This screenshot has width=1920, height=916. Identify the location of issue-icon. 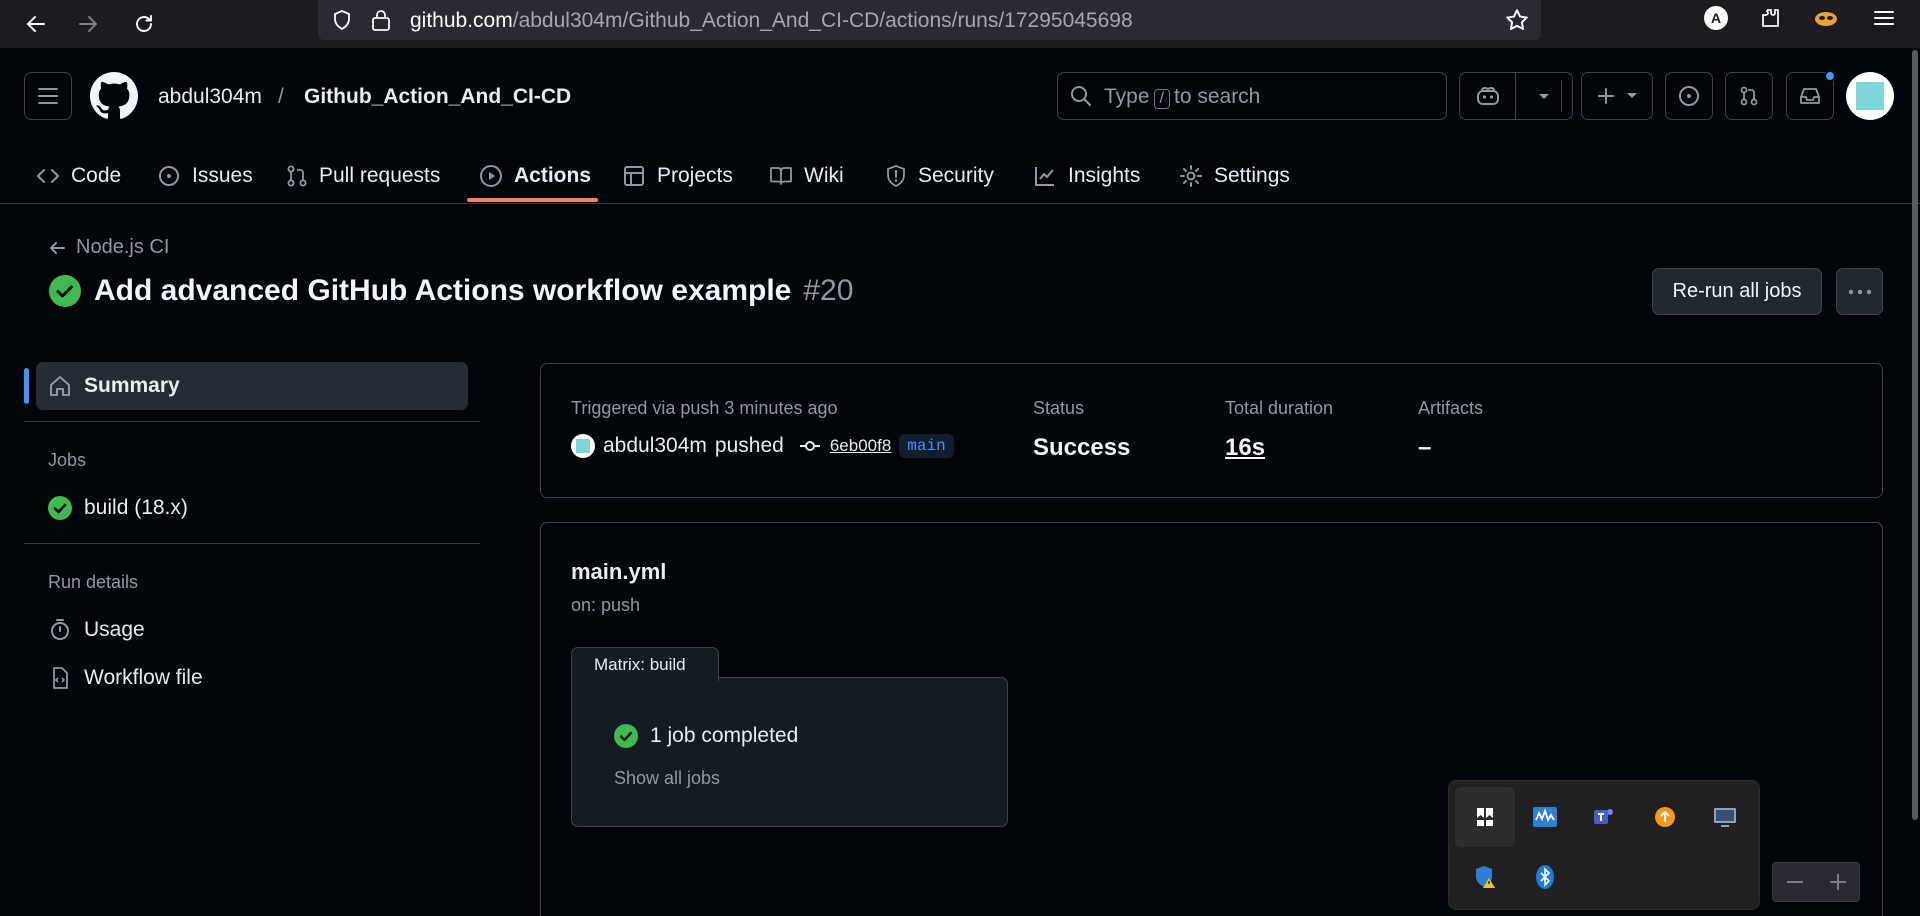
(1689, 96).